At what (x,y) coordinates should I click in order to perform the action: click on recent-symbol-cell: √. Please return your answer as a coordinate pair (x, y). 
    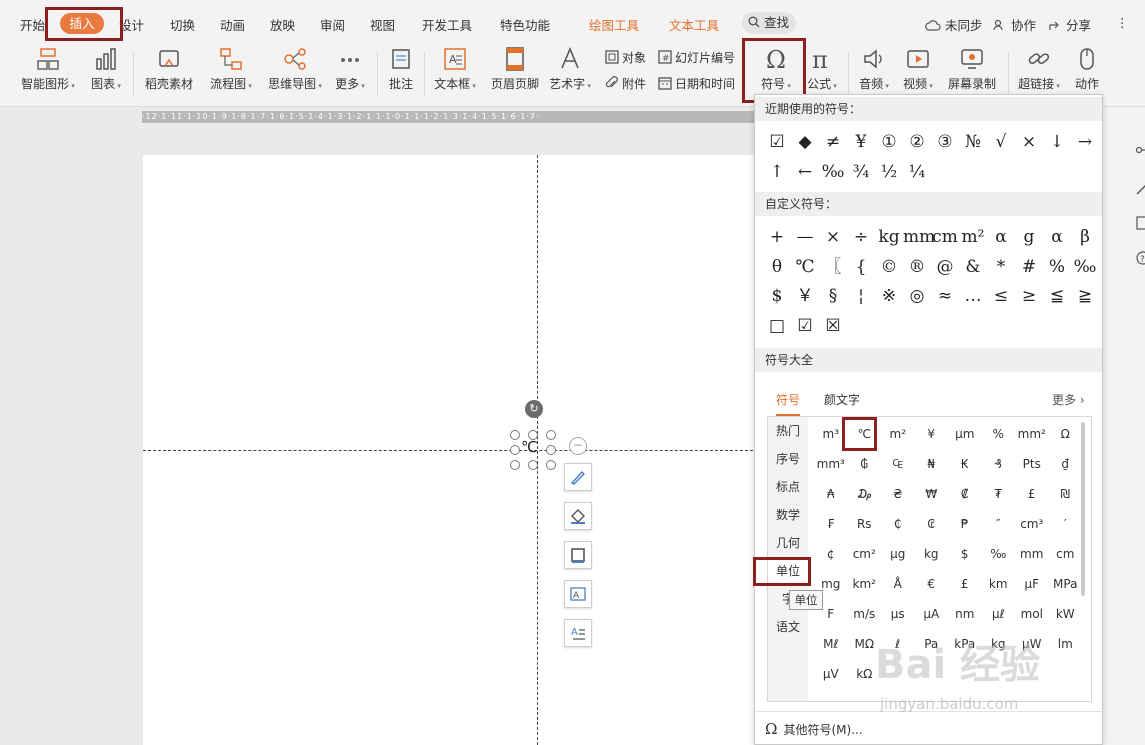
    Looking at the image, I should click on (1001, 143).